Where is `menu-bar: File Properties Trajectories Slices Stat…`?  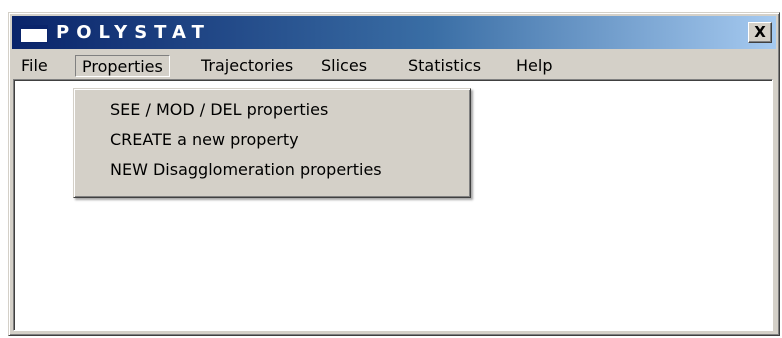 menu-bar: File Properties Trajectories Slices Stat… is located at coordinates (394, 65).